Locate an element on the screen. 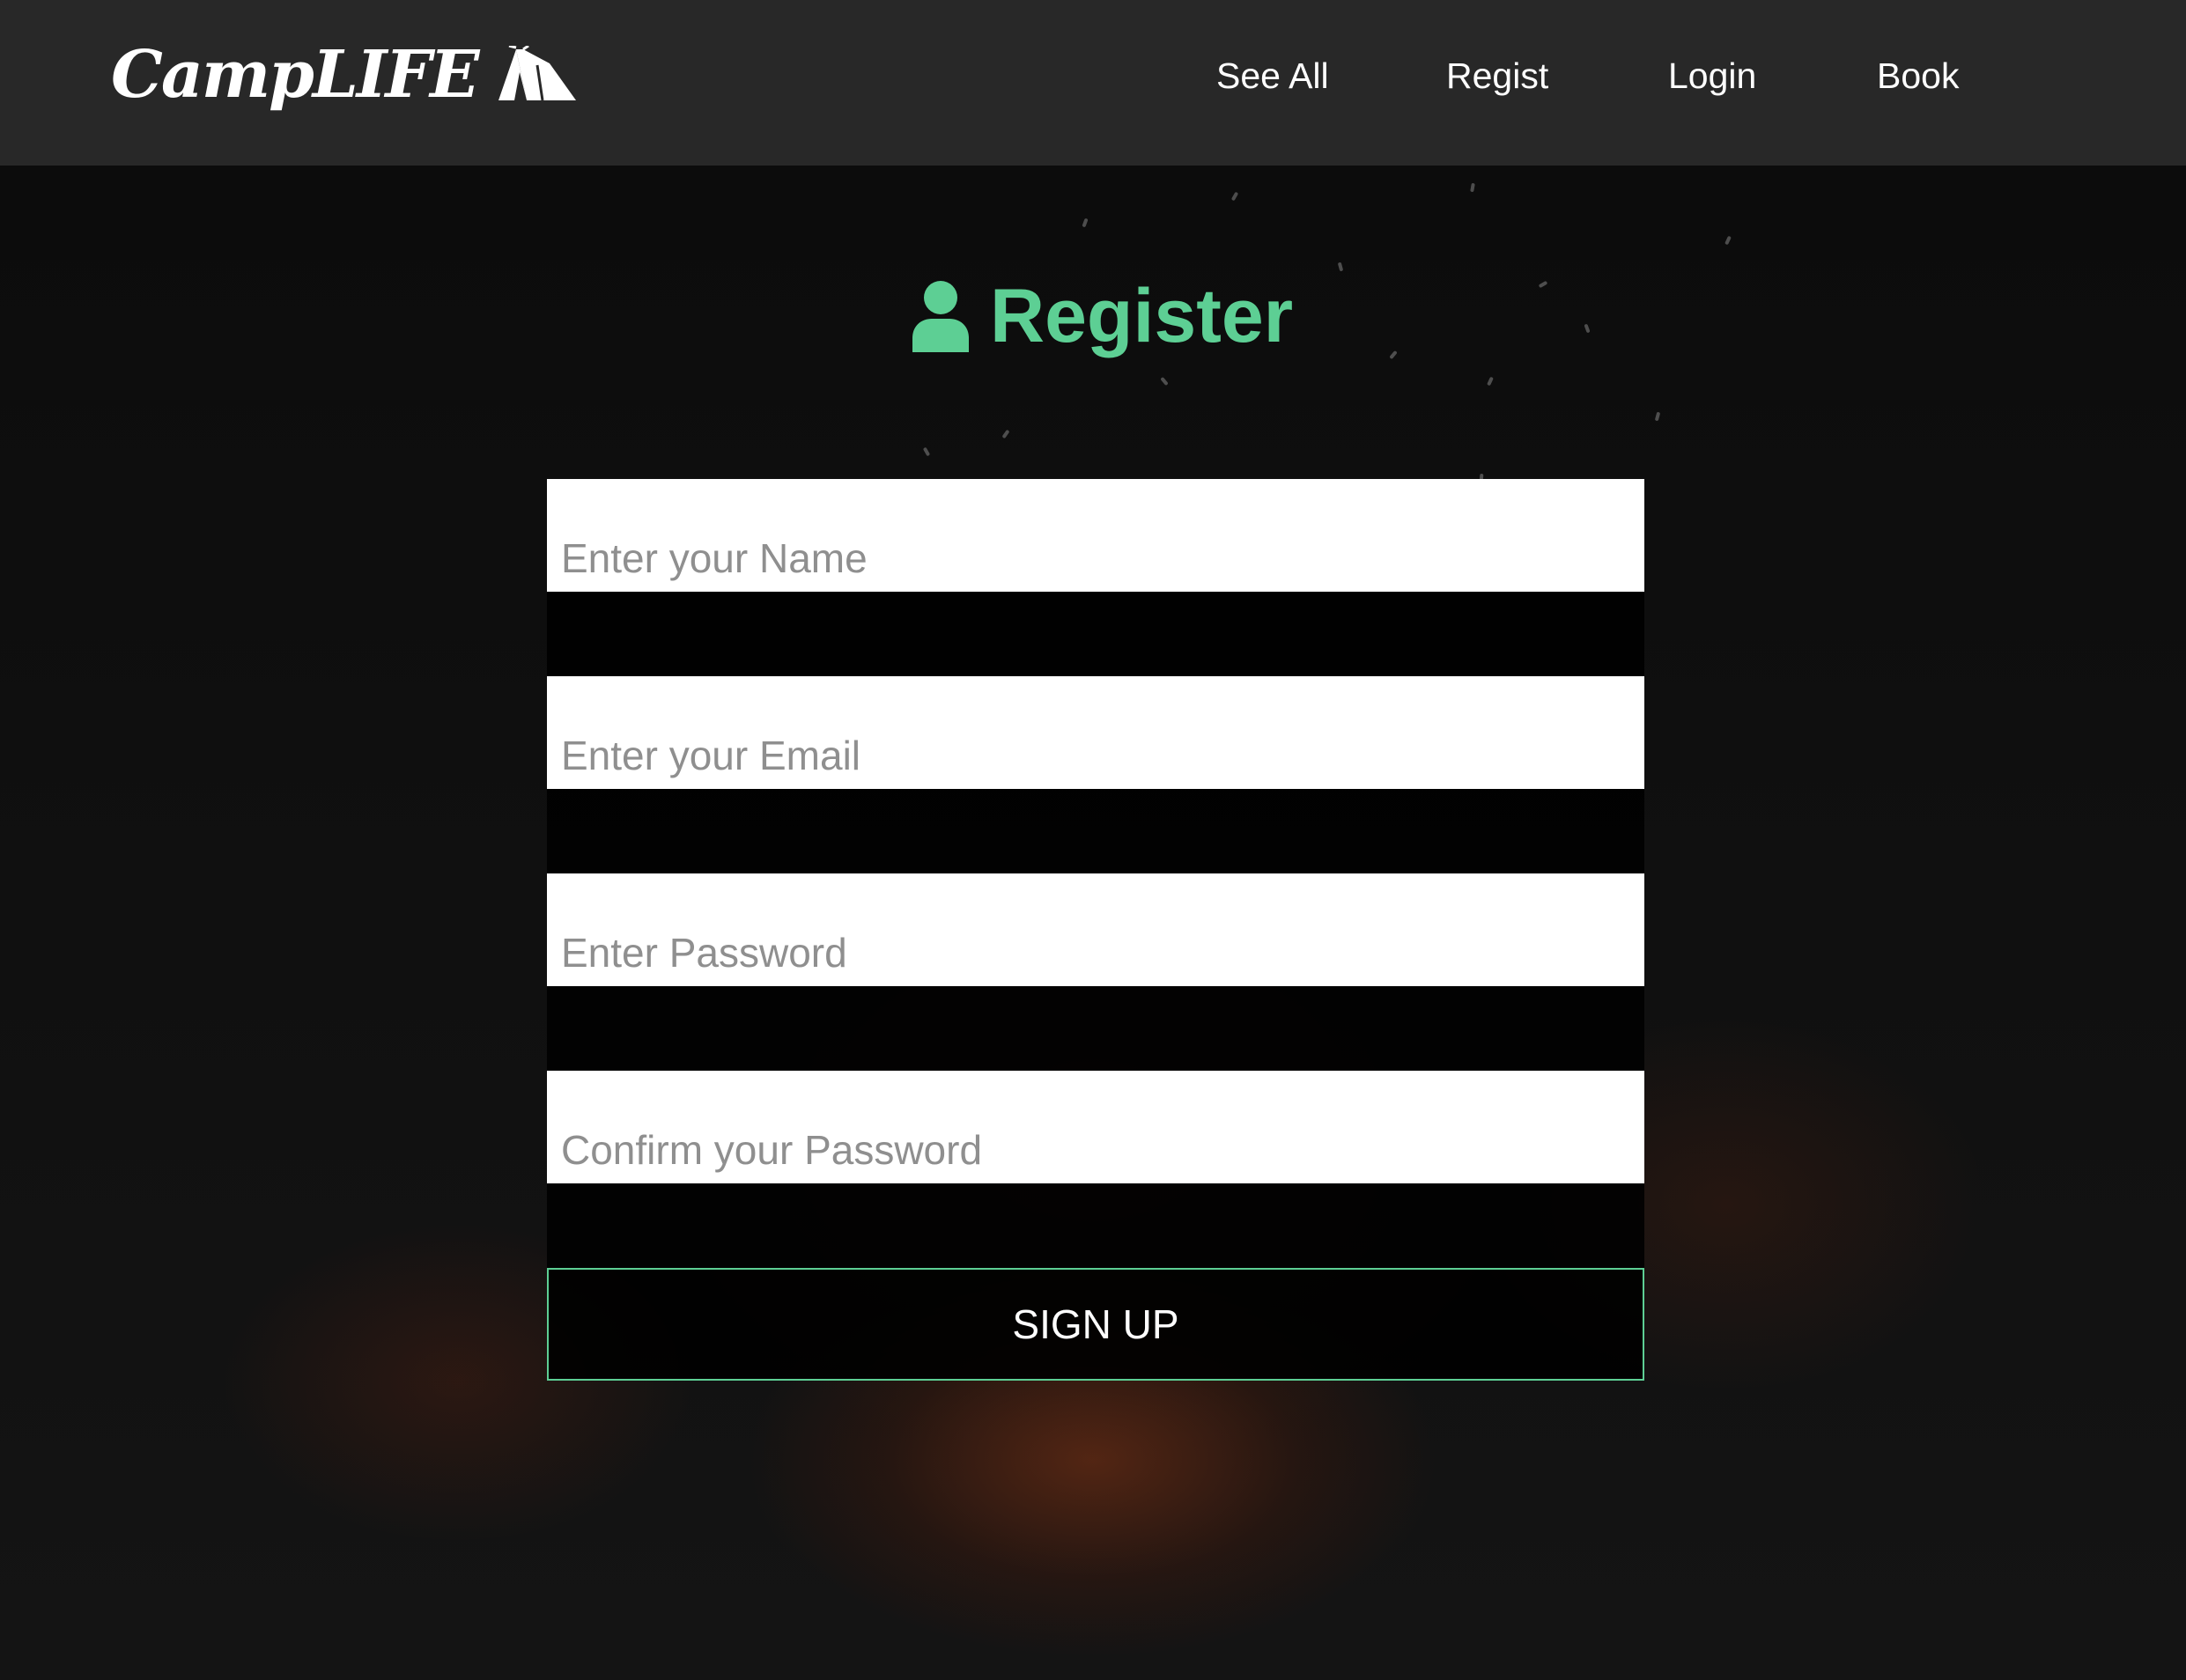 The image size is (2186, 1680). confirm-password-input is located at coordinates (1095, 1127).